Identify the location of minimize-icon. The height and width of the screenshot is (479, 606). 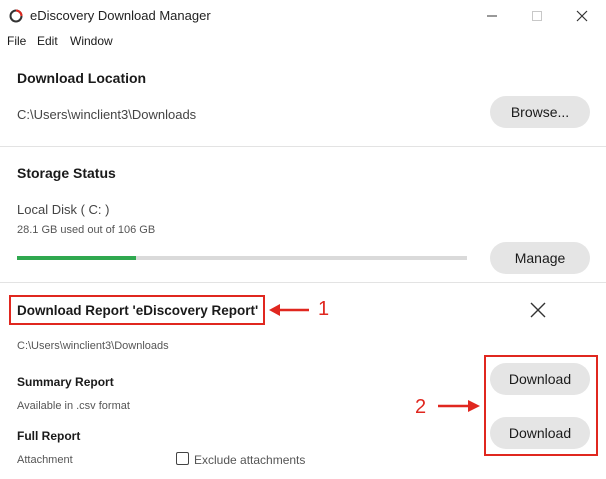
(492, 16).